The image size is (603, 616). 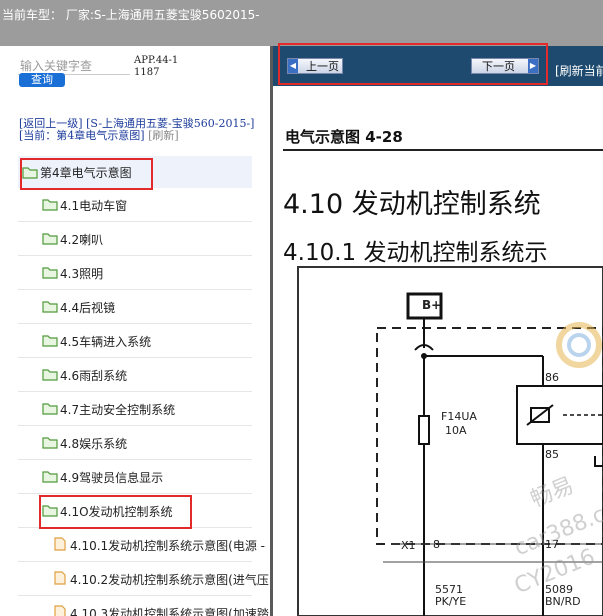 What do you see at coordinates (169, 611) in the screenshot?
I see `tree-file-label: 4.10.3发动机控制系统示意图(加速踏` at bounding box center [169, 611].